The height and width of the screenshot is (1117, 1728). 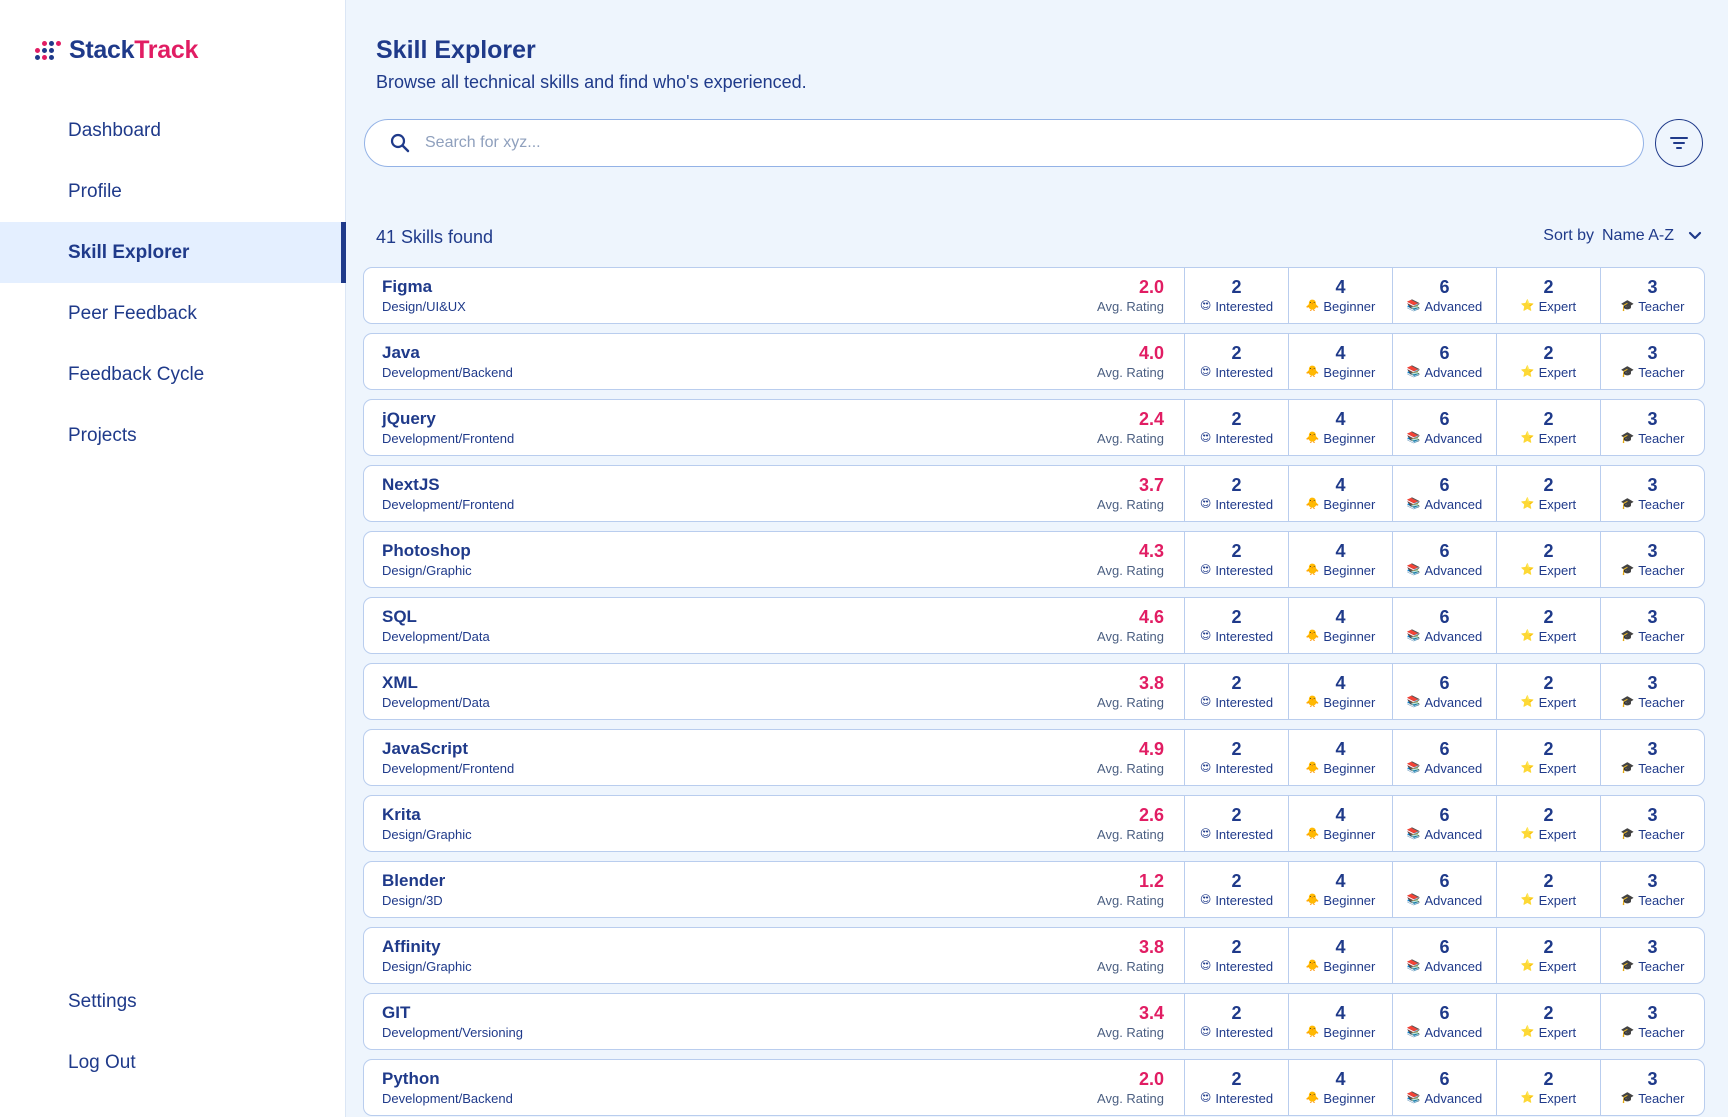 What do you see at coordinates (1236, 1098) in the screenshot?
I see `stat-interested-label: 😍 Interested` at bounding box center [1236, 1098].